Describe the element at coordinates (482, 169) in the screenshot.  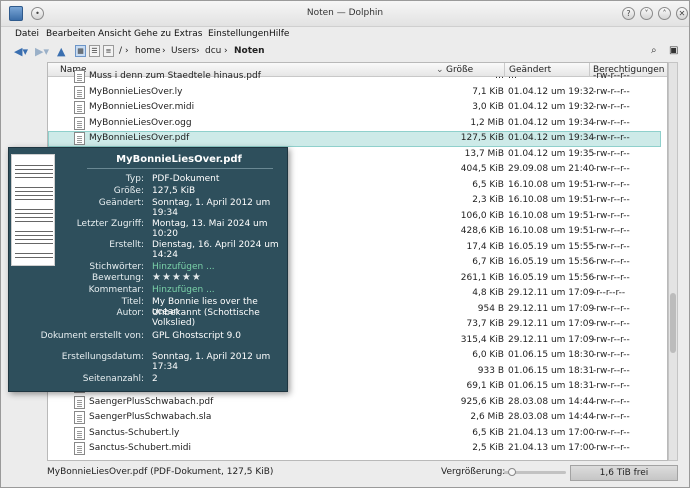
I see `file-size: 404,5 KiB` at that location.